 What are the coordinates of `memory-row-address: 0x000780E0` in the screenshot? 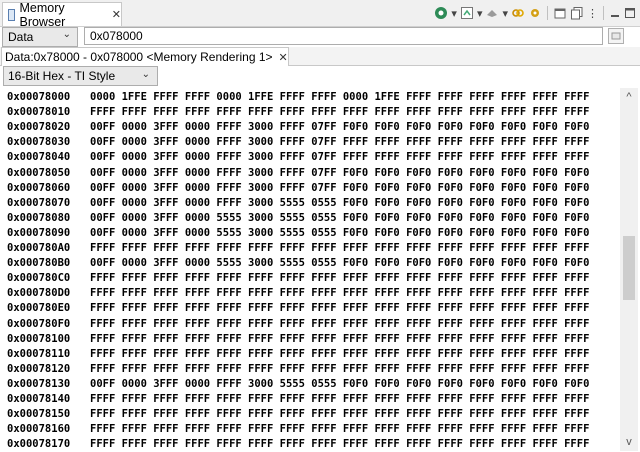 It's located at (39, 308).